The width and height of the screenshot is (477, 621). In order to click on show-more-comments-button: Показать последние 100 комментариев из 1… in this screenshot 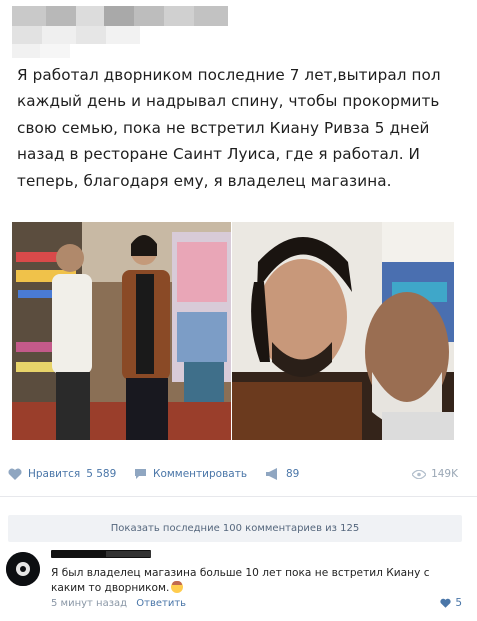, I will do `click(235, 528)`.